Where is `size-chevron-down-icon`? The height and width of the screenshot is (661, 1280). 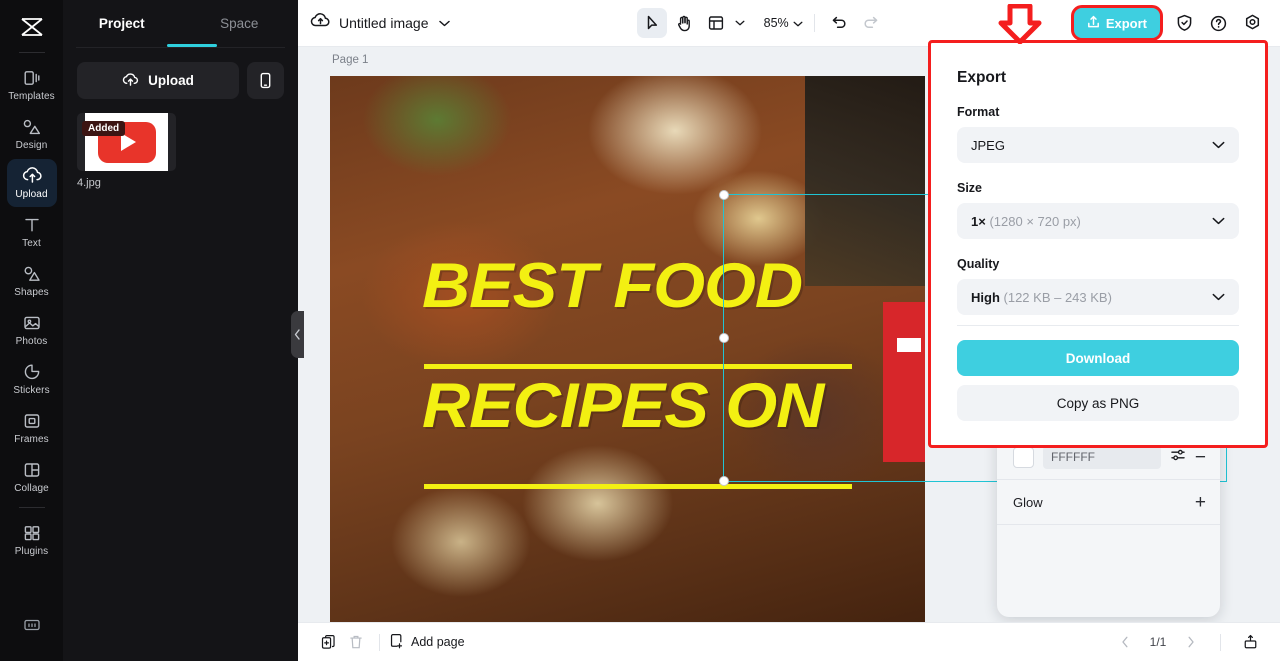 size-chevron-down-icon is located at coordinates (1218, 221).